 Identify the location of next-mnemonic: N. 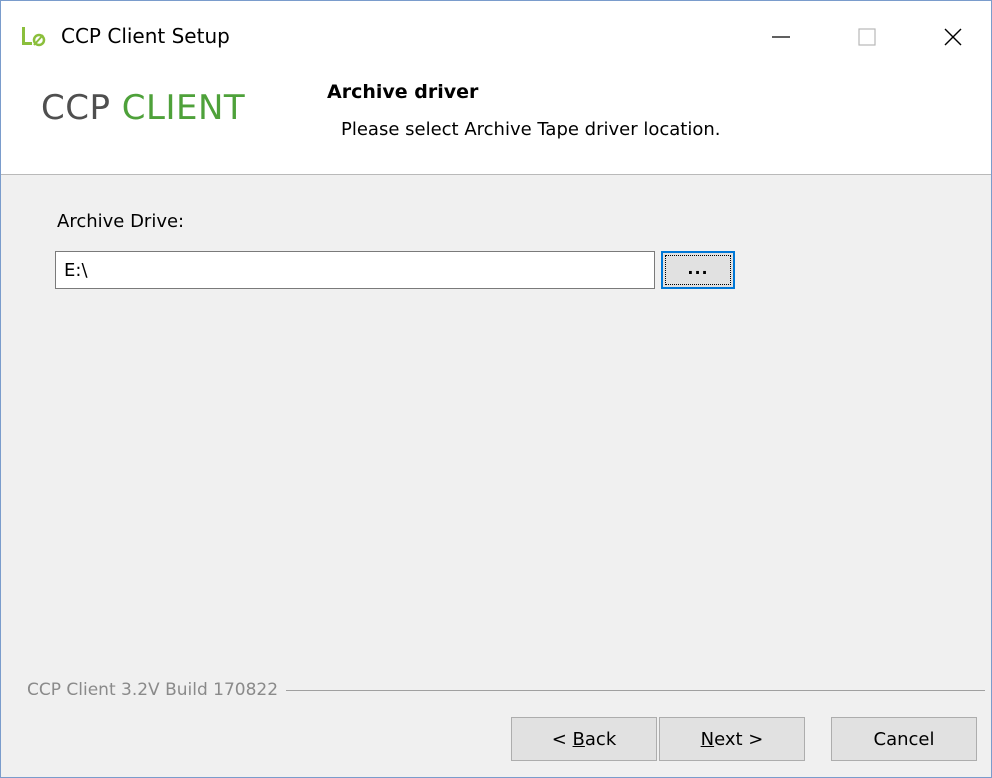
(707, 739).